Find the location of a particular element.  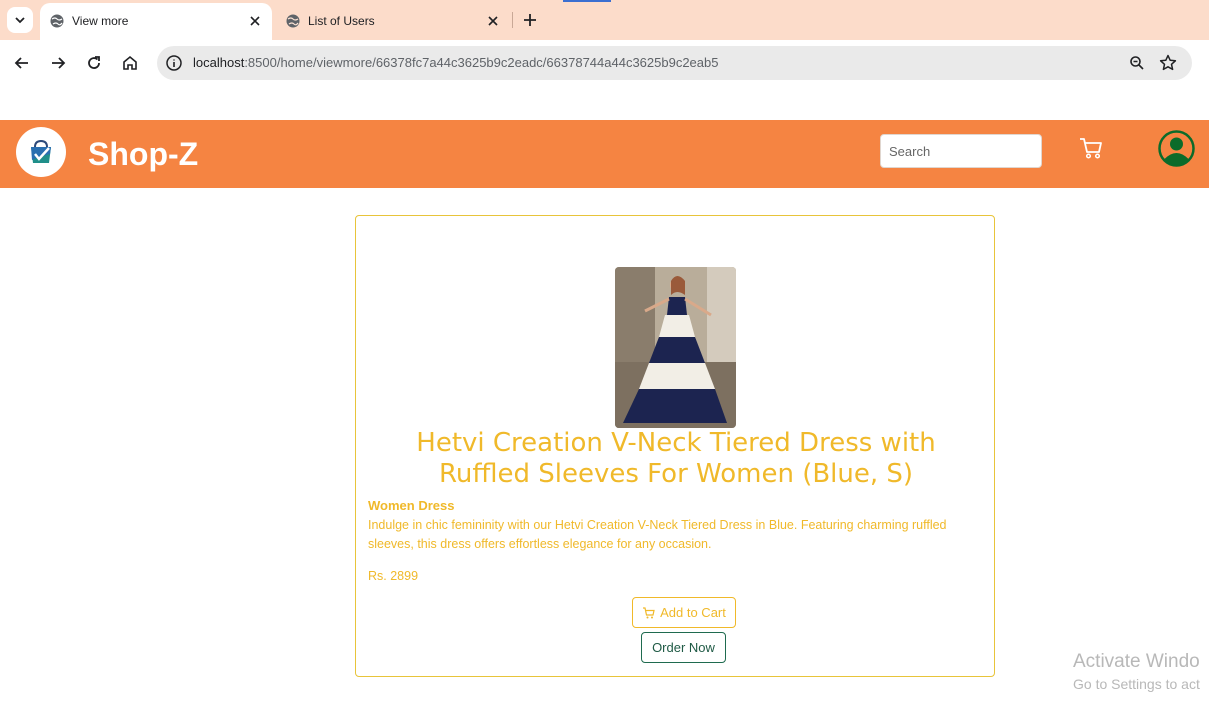

chevron-down-icon is located at coordinates (20, 20).